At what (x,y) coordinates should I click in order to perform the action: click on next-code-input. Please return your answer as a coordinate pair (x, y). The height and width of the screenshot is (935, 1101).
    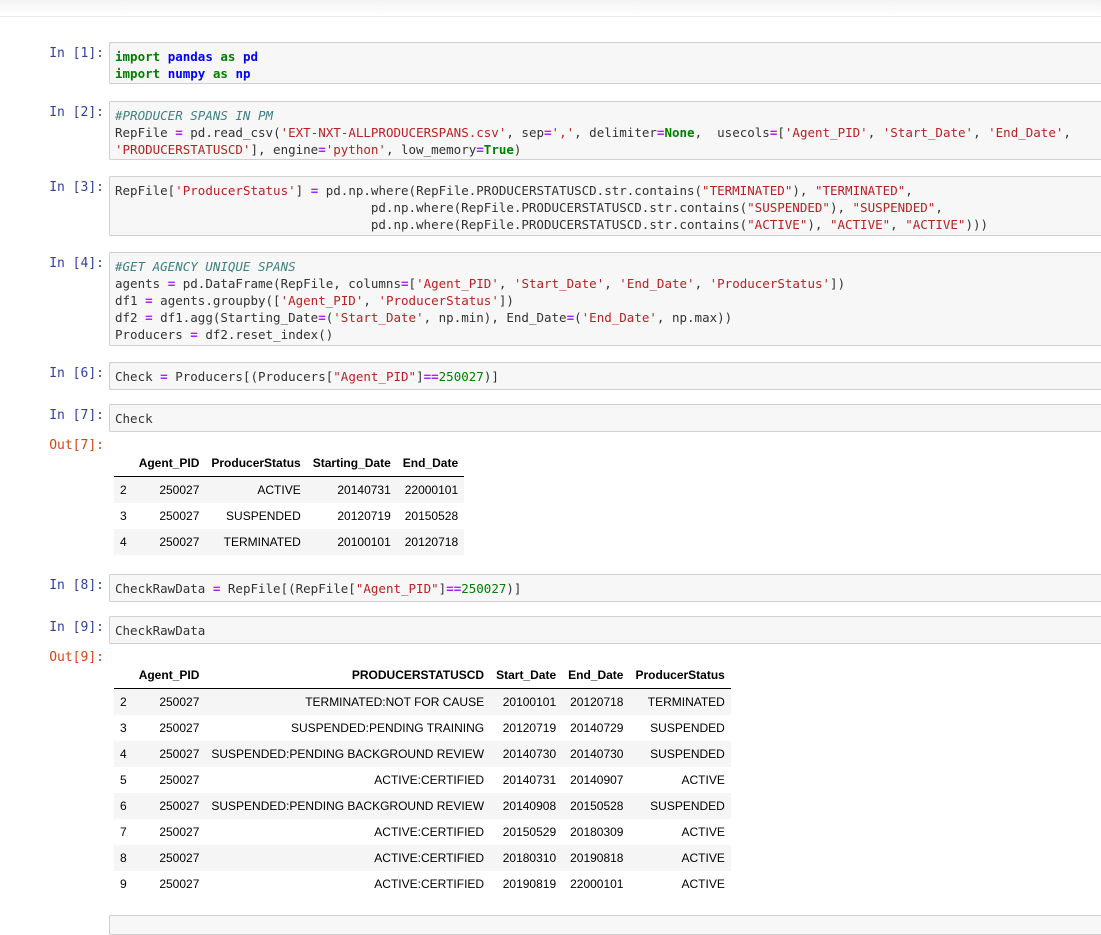
    Looking at the image, I should click on (605, 925).